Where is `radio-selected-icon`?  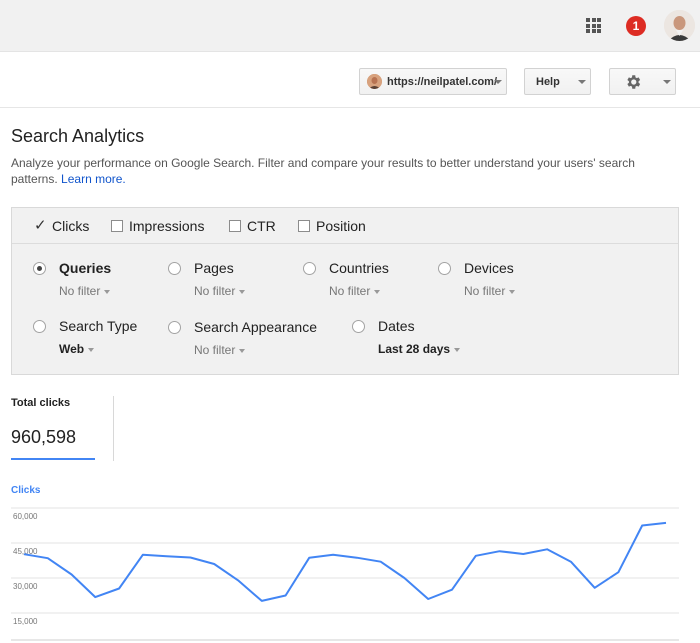 radio-selected-icon is located at coordinates (39, 268).